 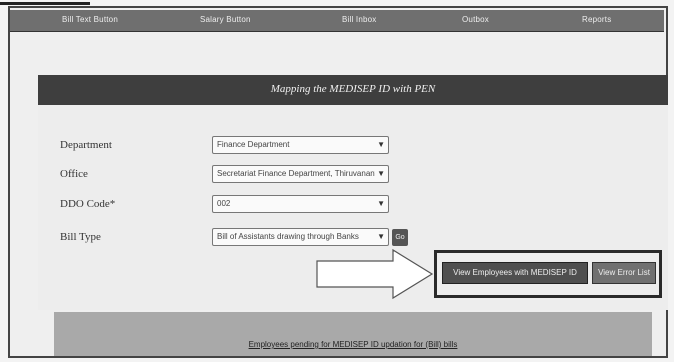 I want to click on nav-item-reports: Reports, so click(x=596, y=19).